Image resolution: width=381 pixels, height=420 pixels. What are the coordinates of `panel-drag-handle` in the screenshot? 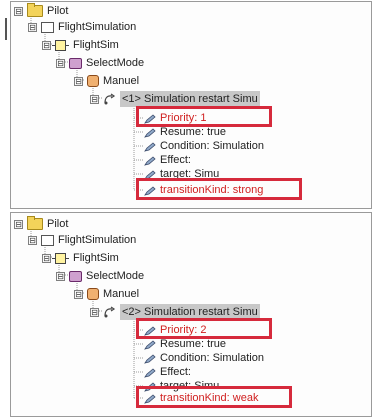 It's located at (6, 29).